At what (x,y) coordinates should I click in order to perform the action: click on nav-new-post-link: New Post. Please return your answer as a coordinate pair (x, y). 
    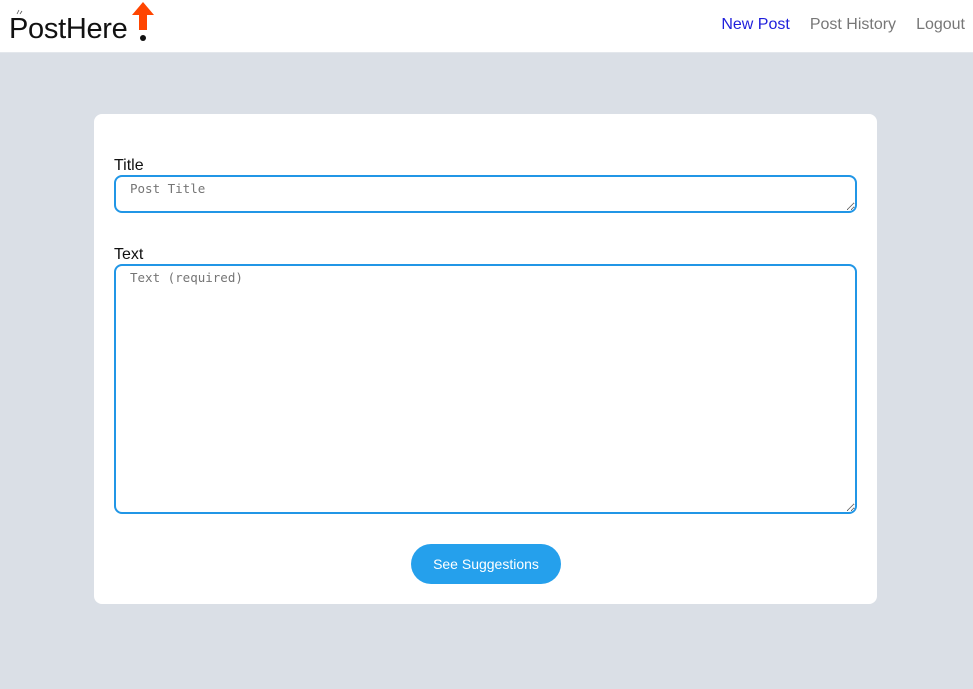
    Looking at the image, I should click on (755, 25).